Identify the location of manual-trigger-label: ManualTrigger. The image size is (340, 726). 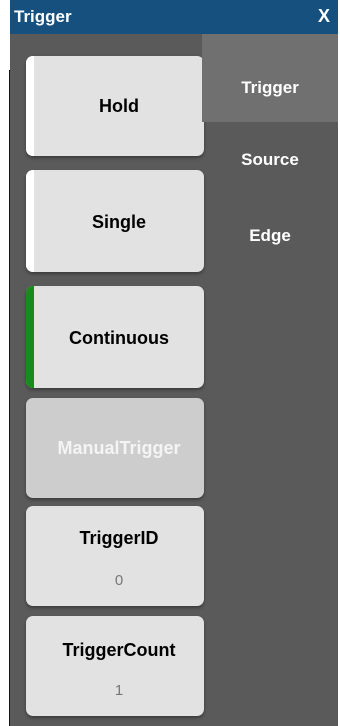
(119, 448).